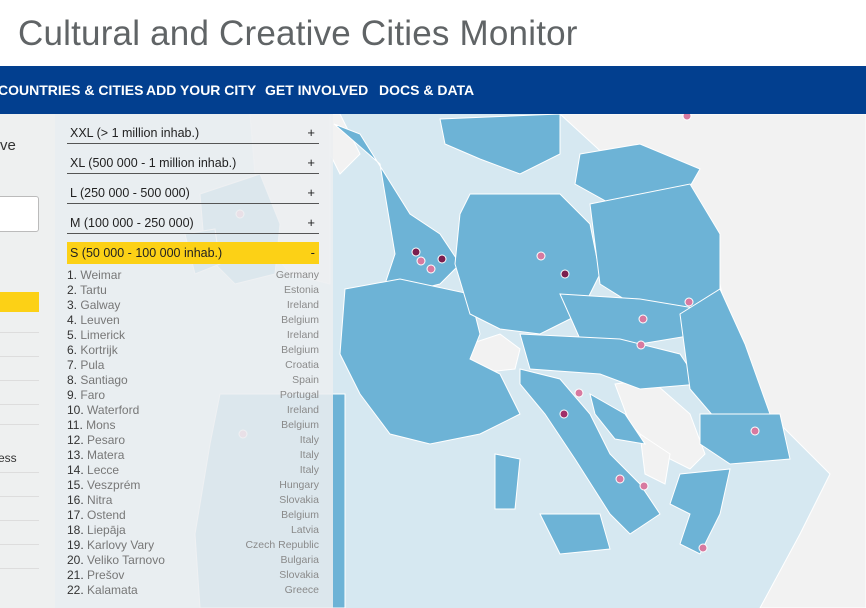 The height and width of the screenshot is (608, 866). Describe the element at coordinates (120, 545) in the screenshot. I see `city-name: Karlovy Vary` at that location.